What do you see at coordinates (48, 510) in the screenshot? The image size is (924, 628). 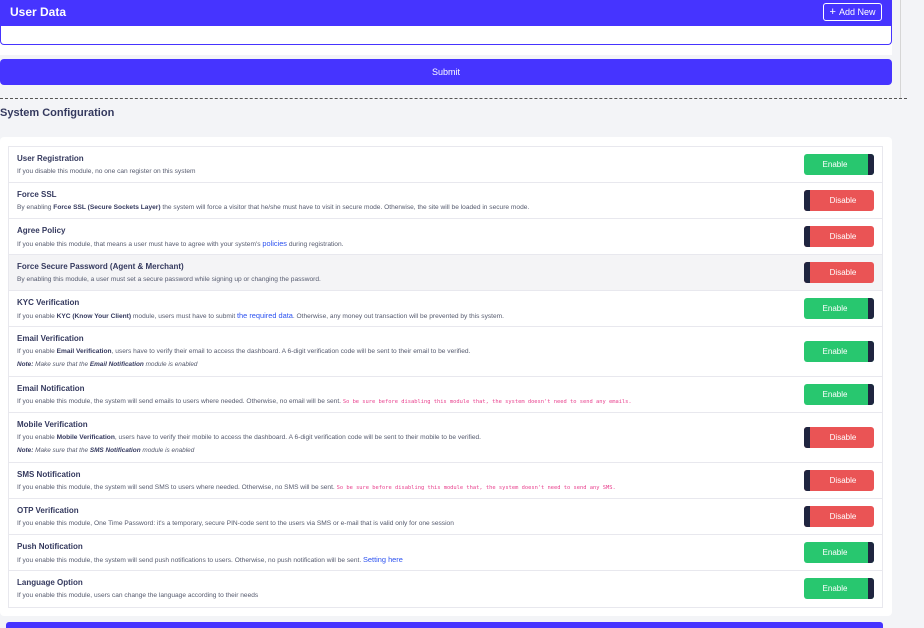 I see `config-title: OTP Verification` at bounding box center [48, 510].